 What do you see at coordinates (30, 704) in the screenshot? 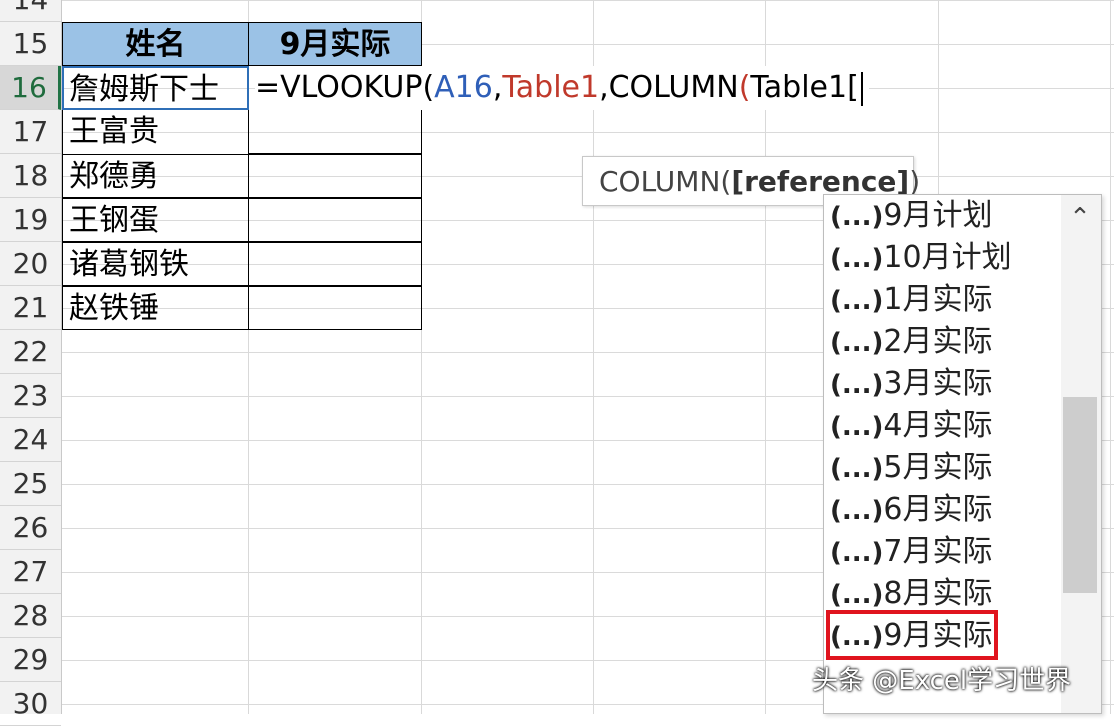
I see `row-number: 30` at bounding box center [30, 704].